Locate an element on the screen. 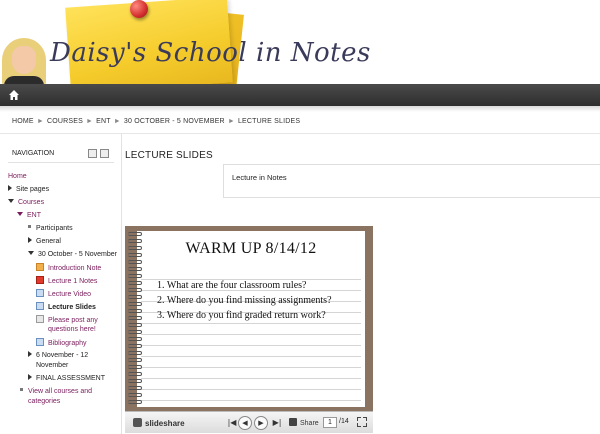 This screenshot has height=434, width=600. nav-item-lecture-video: Lecture Video is located at coordinates (63, 294).